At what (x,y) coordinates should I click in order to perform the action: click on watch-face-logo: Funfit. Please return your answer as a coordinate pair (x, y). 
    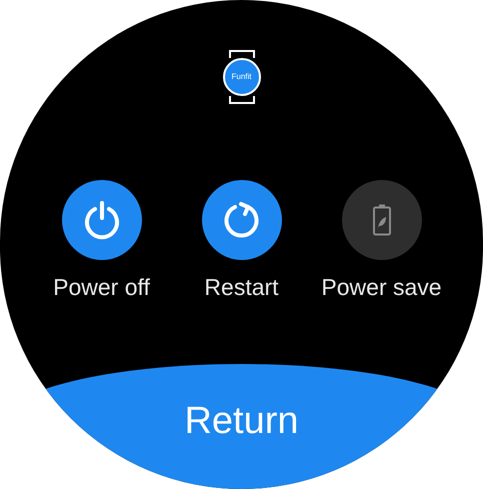
    Looking at the image, I should click on (241, 77).